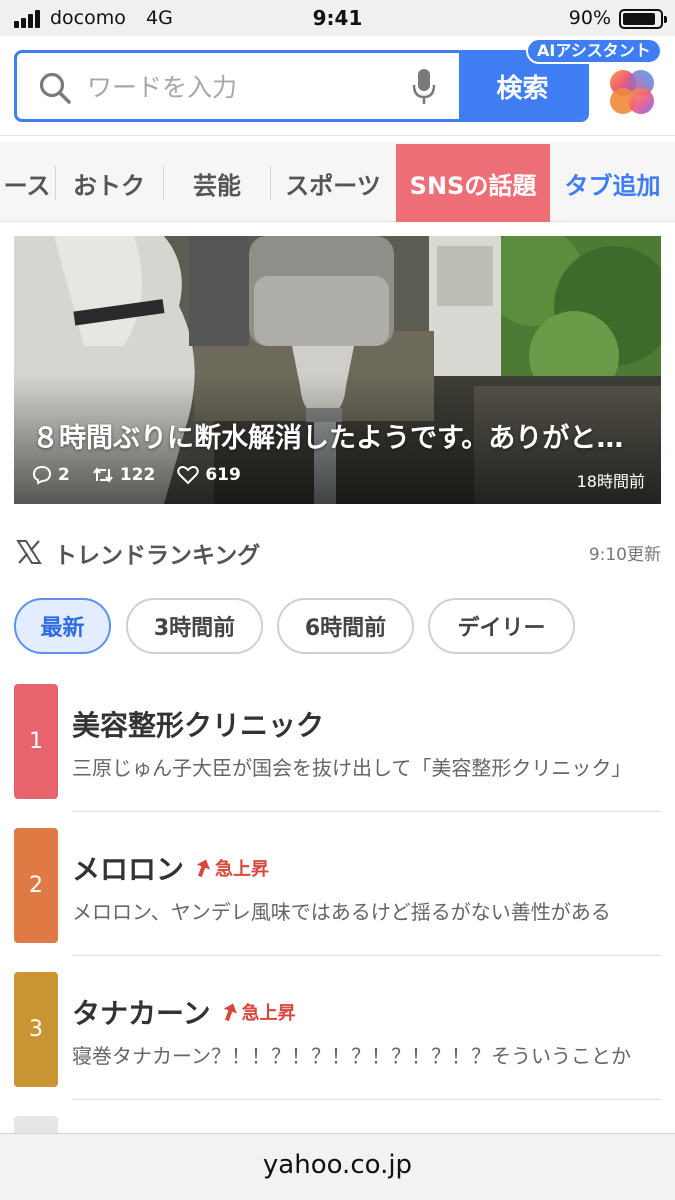 This screenshot has width=675, height=1200. What do you see at coordinates (333, 183) in the screenshot?
I see `tab-sports: スポーツ` at bounding box center [333, 183].